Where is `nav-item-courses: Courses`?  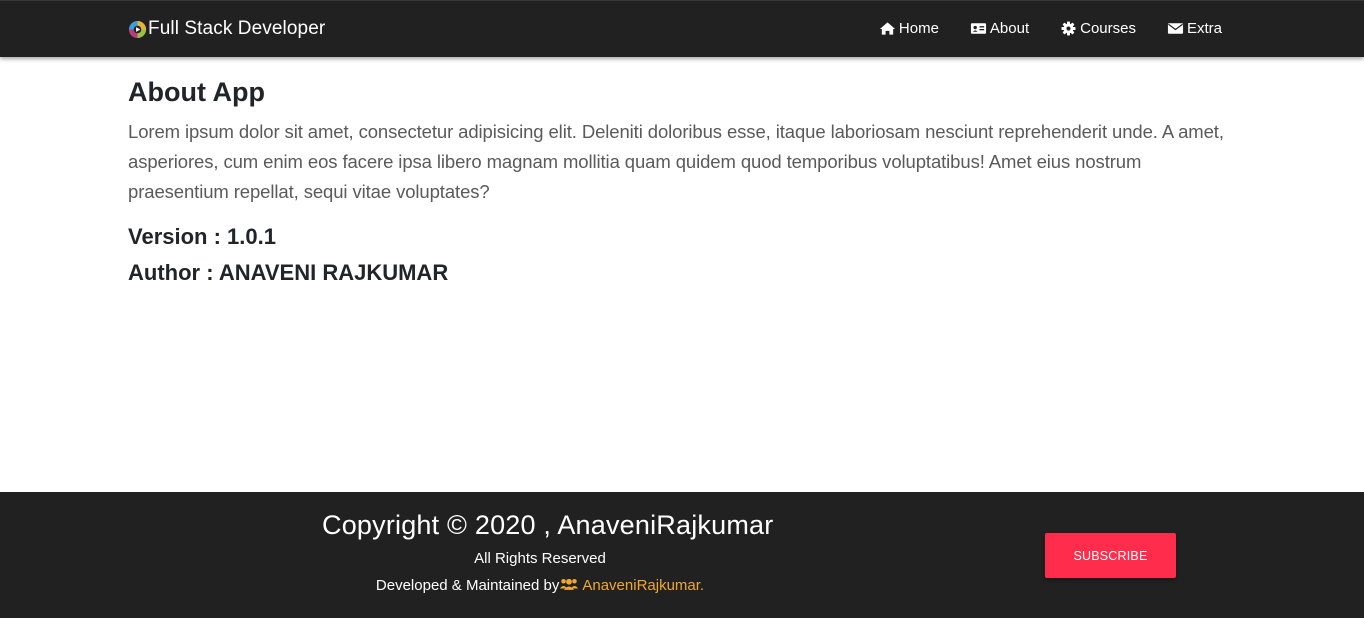 nav-item-courses: Courses is located at coordinates (1098, 28).